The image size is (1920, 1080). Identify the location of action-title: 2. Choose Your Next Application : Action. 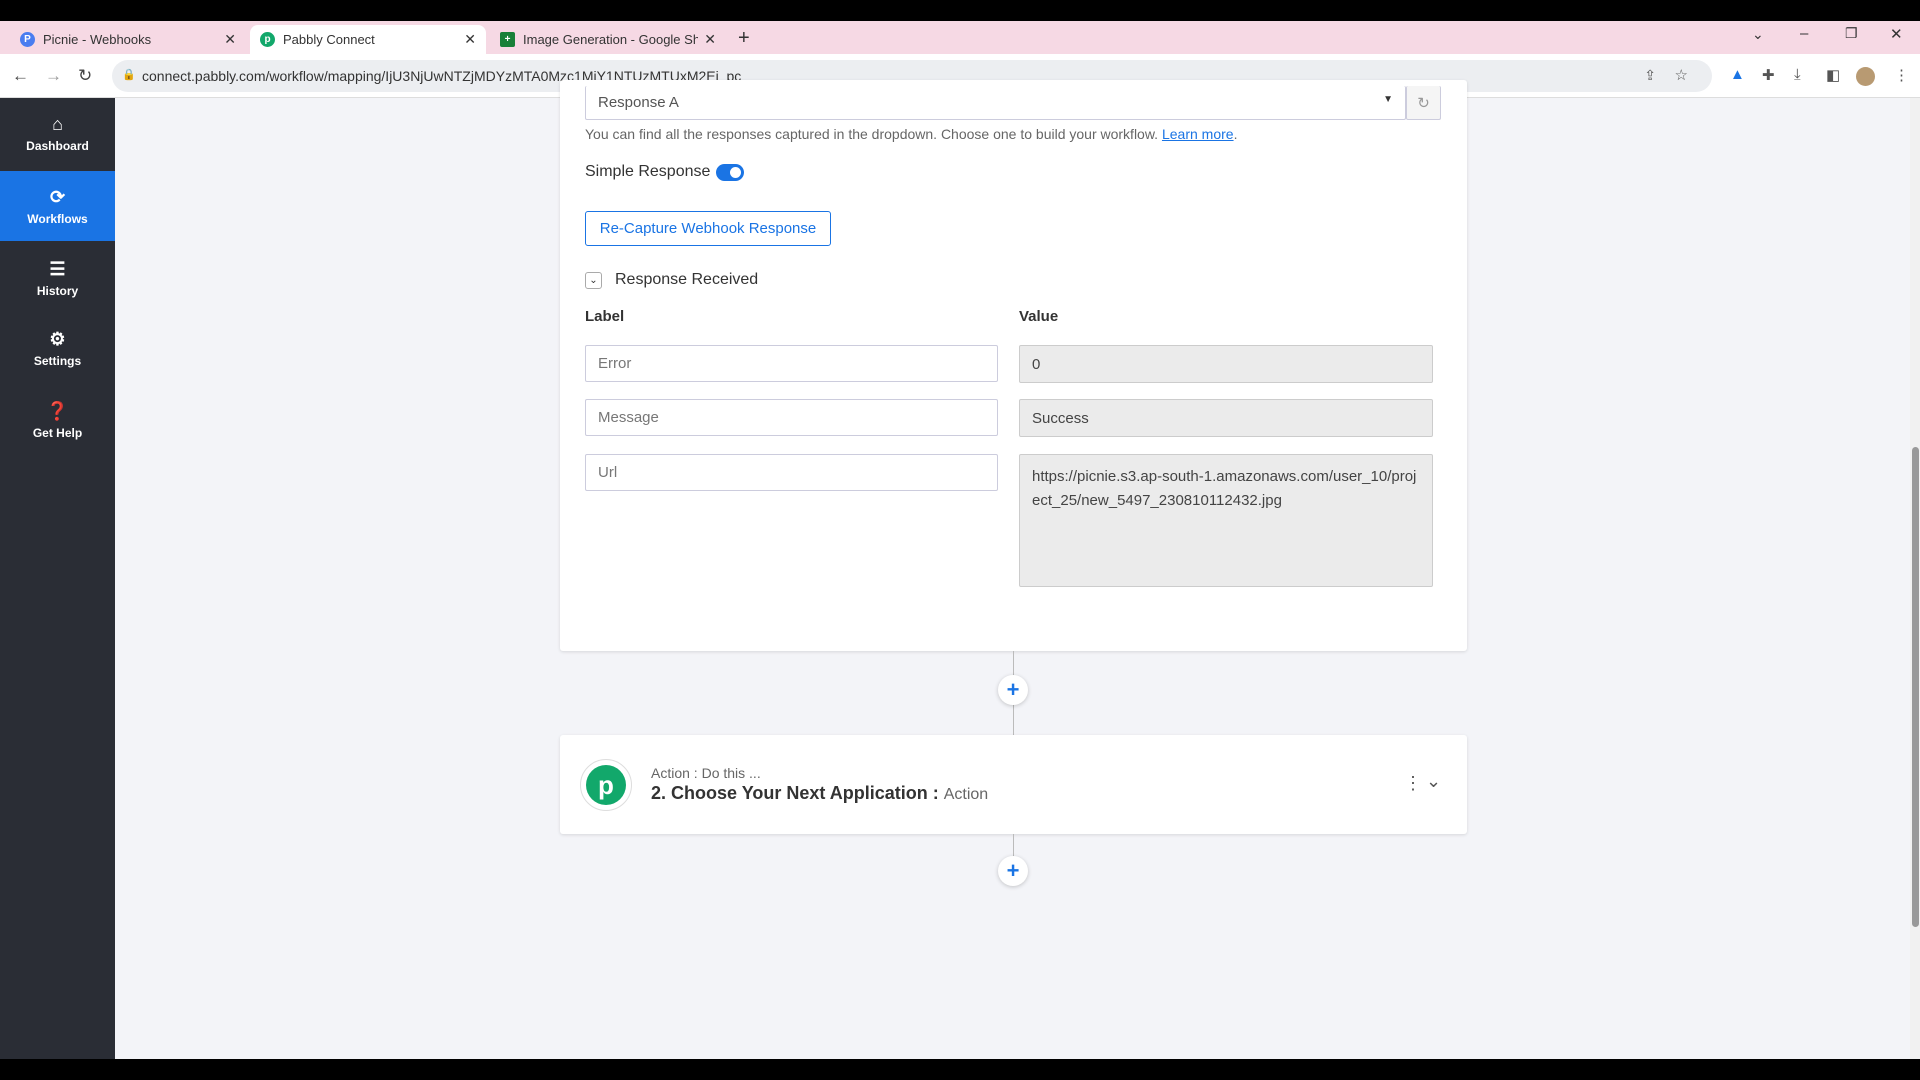
(819, 793).